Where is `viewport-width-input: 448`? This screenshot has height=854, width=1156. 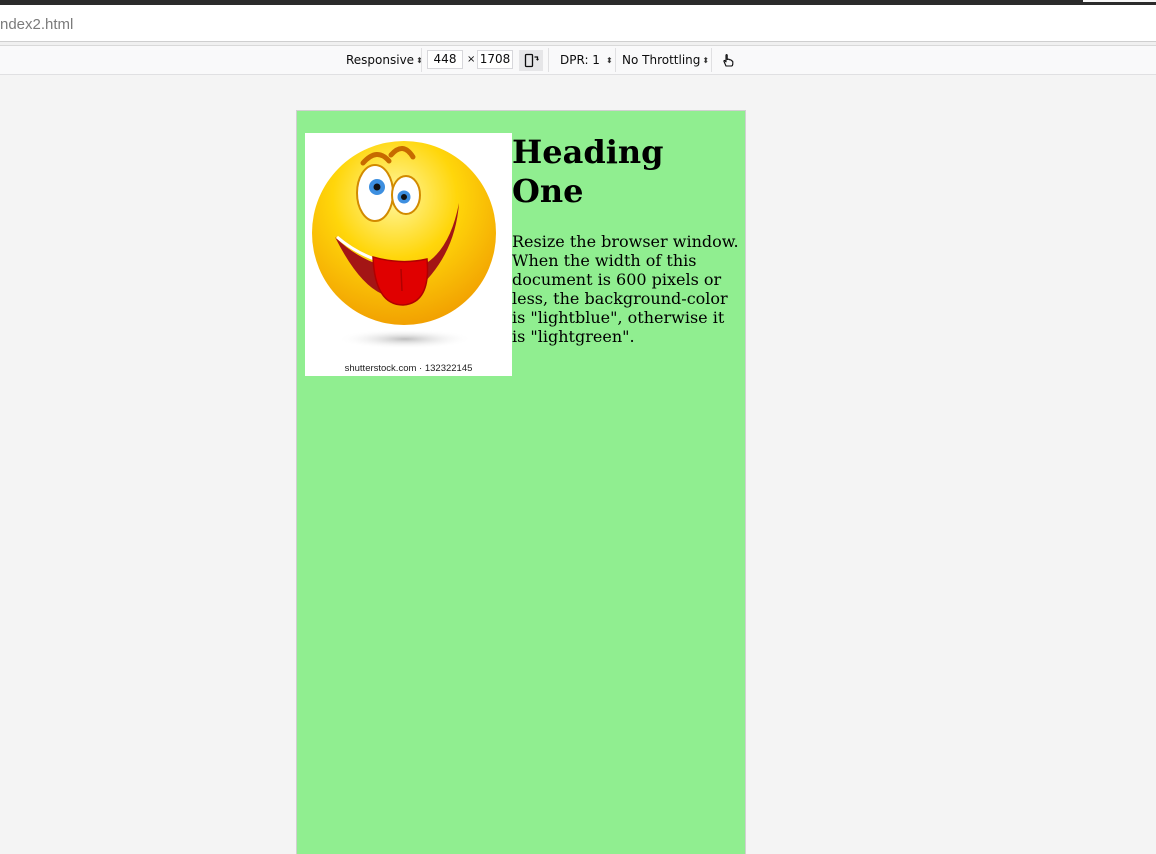 viewport-width-input: 448 is located at coordinates (445, 59).